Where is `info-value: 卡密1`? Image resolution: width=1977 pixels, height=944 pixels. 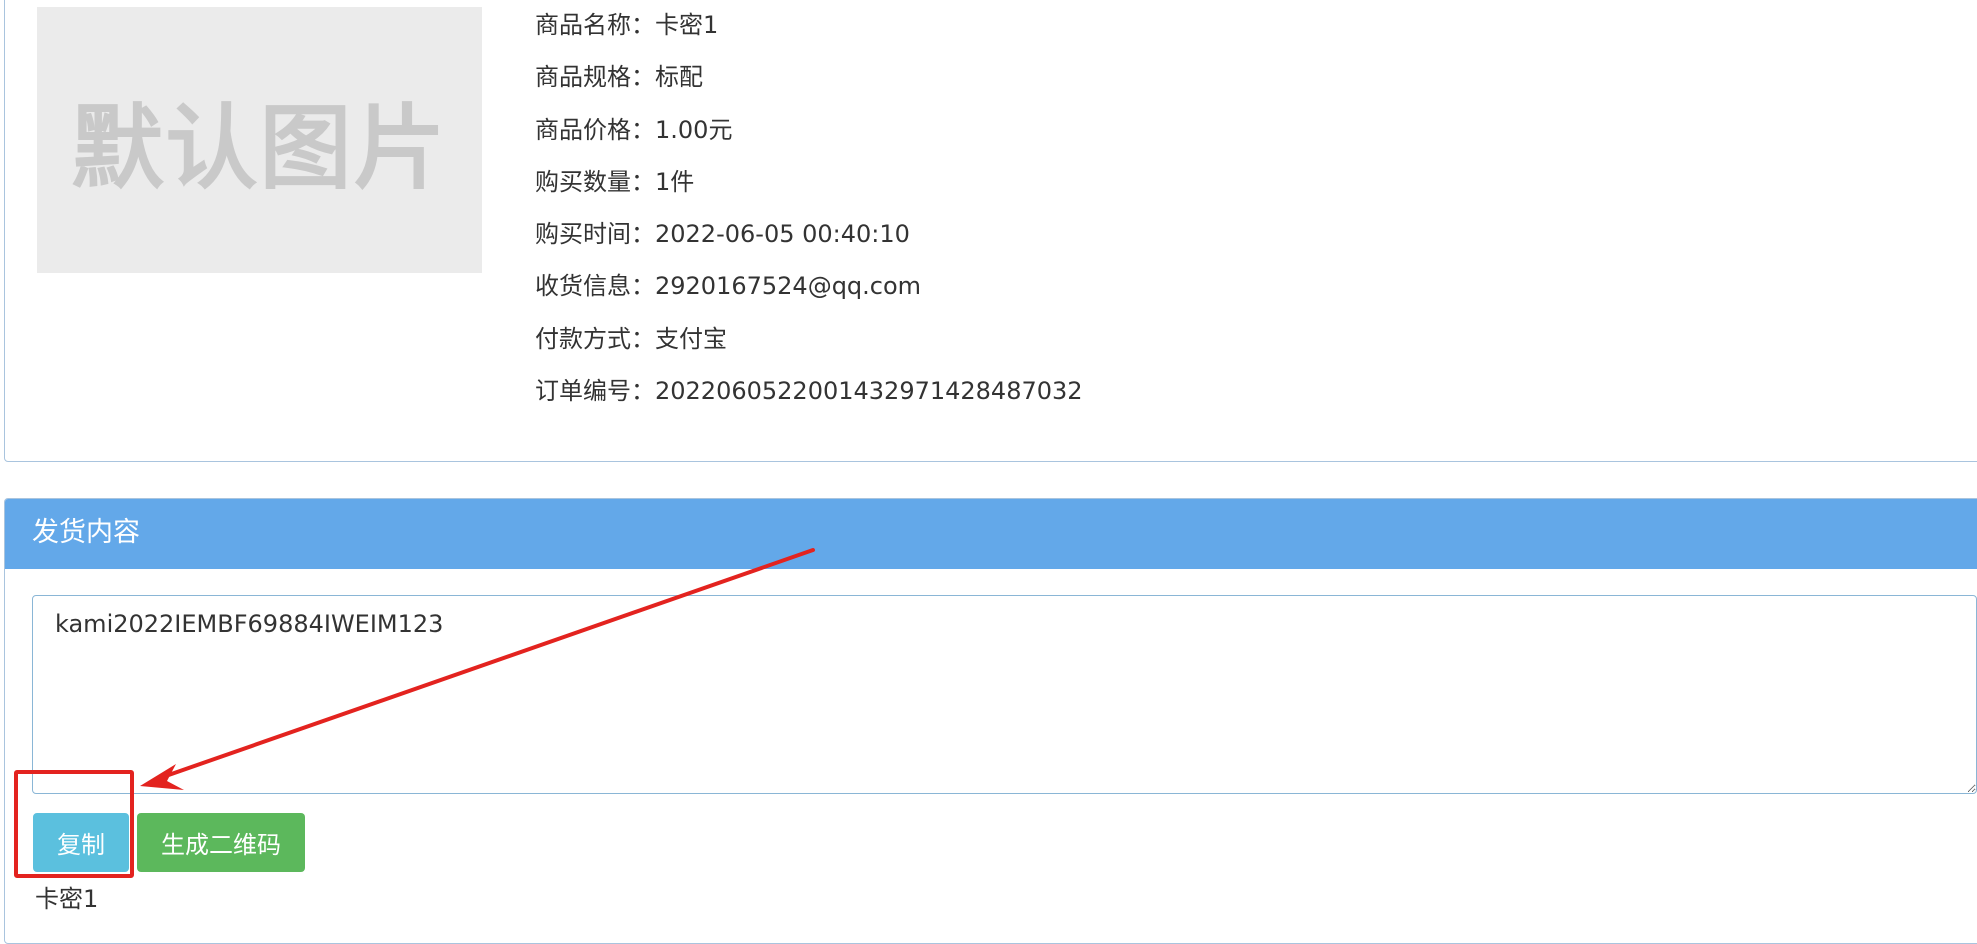
info-value: 卡密1 is located at coordinates (687, 25).